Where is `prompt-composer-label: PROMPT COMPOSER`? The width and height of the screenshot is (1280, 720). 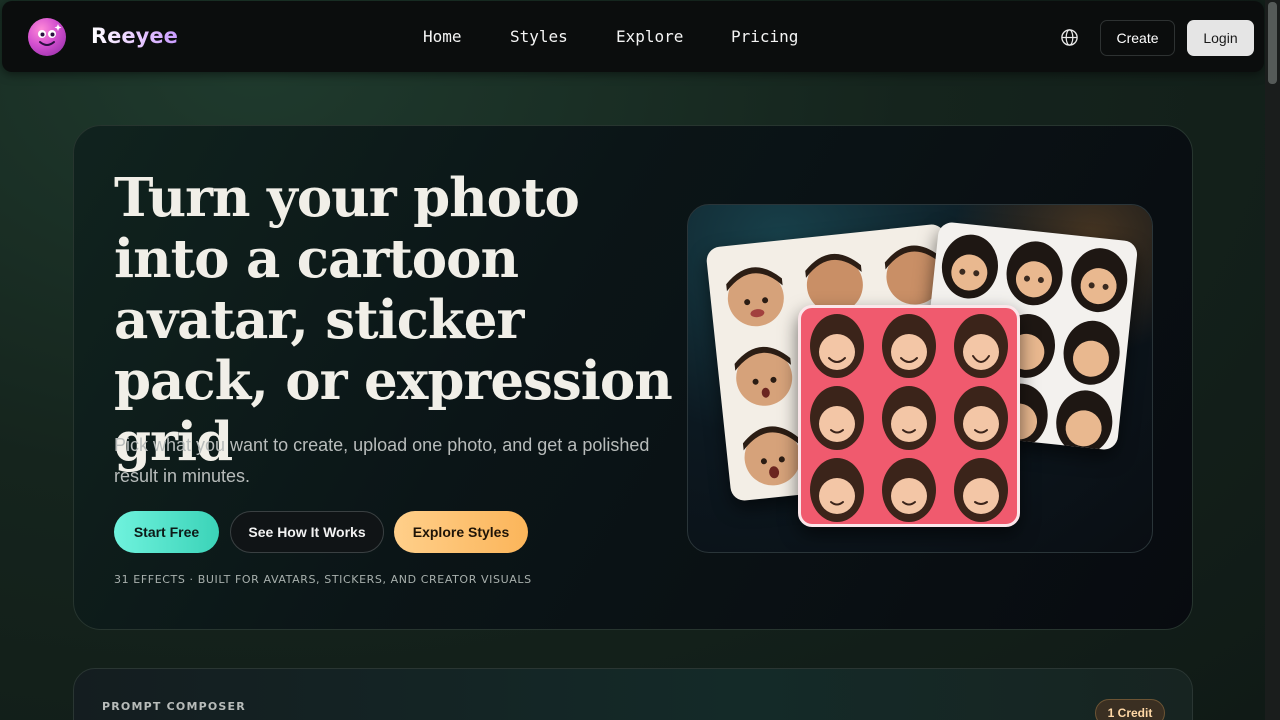
prompt-composer-label: PROMPT COMPOSER is located at coordinates (174, 706).